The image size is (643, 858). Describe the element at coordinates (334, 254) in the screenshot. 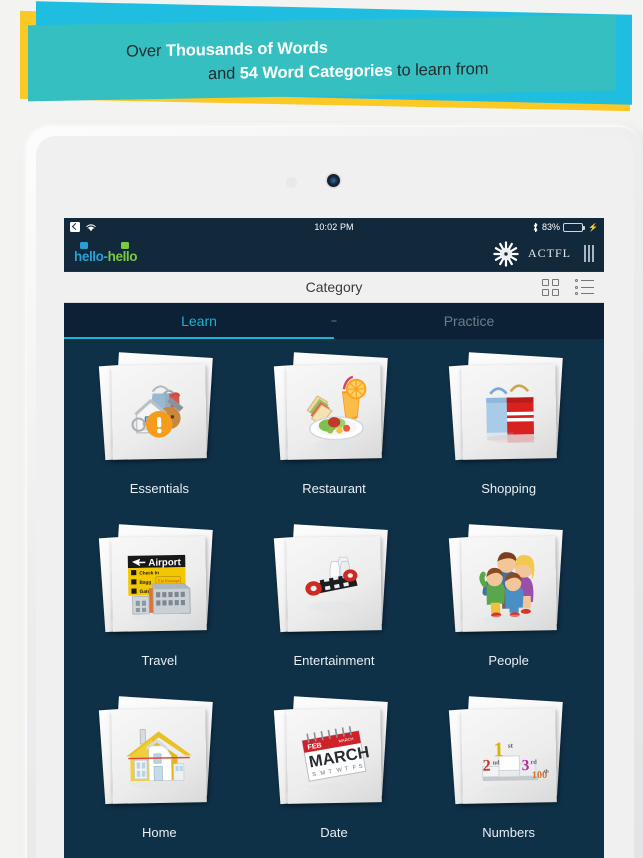

I see `app-navigation-bar: hello-hello ACTFL` at that location.